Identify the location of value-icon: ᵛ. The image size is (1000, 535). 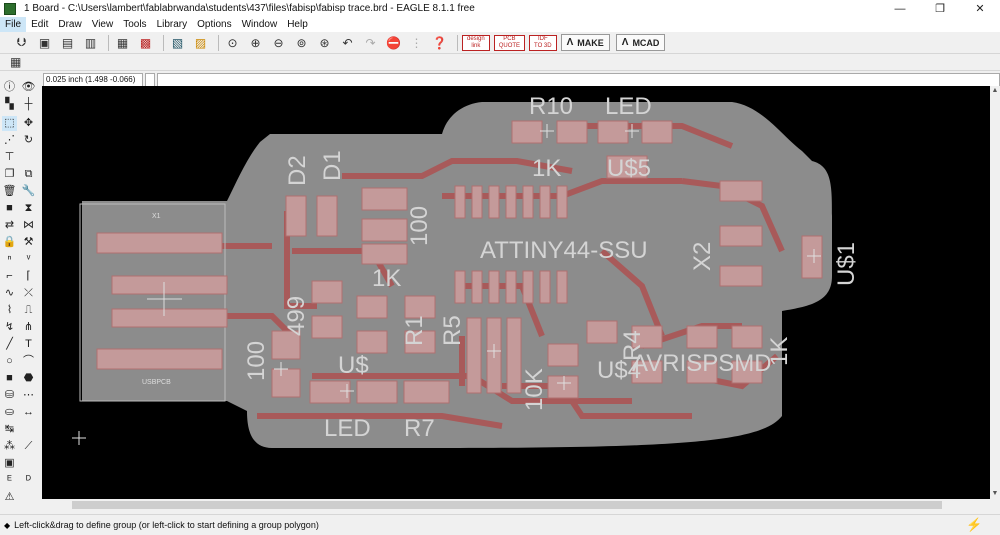
(28, 259).